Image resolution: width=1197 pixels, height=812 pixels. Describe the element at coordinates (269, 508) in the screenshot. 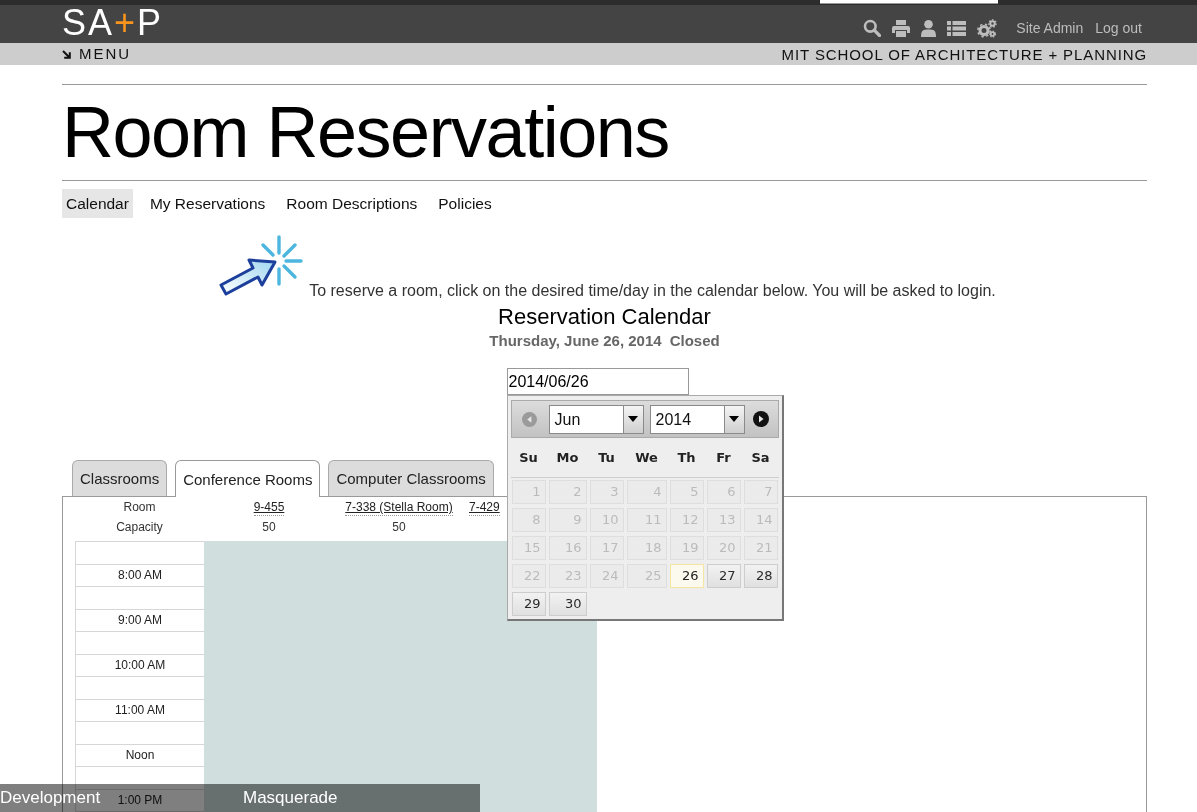

I see `room-link: 9-455` at that location.